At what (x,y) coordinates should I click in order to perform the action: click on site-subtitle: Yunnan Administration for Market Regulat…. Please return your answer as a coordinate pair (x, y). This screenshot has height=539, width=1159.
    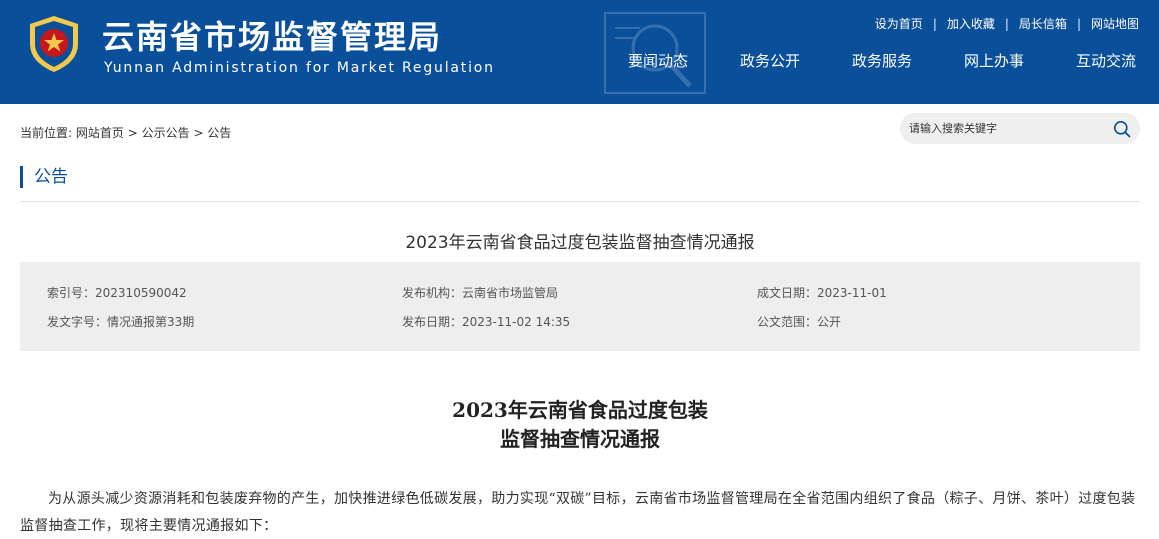
    Looking at the image, I should click on (299, 68).